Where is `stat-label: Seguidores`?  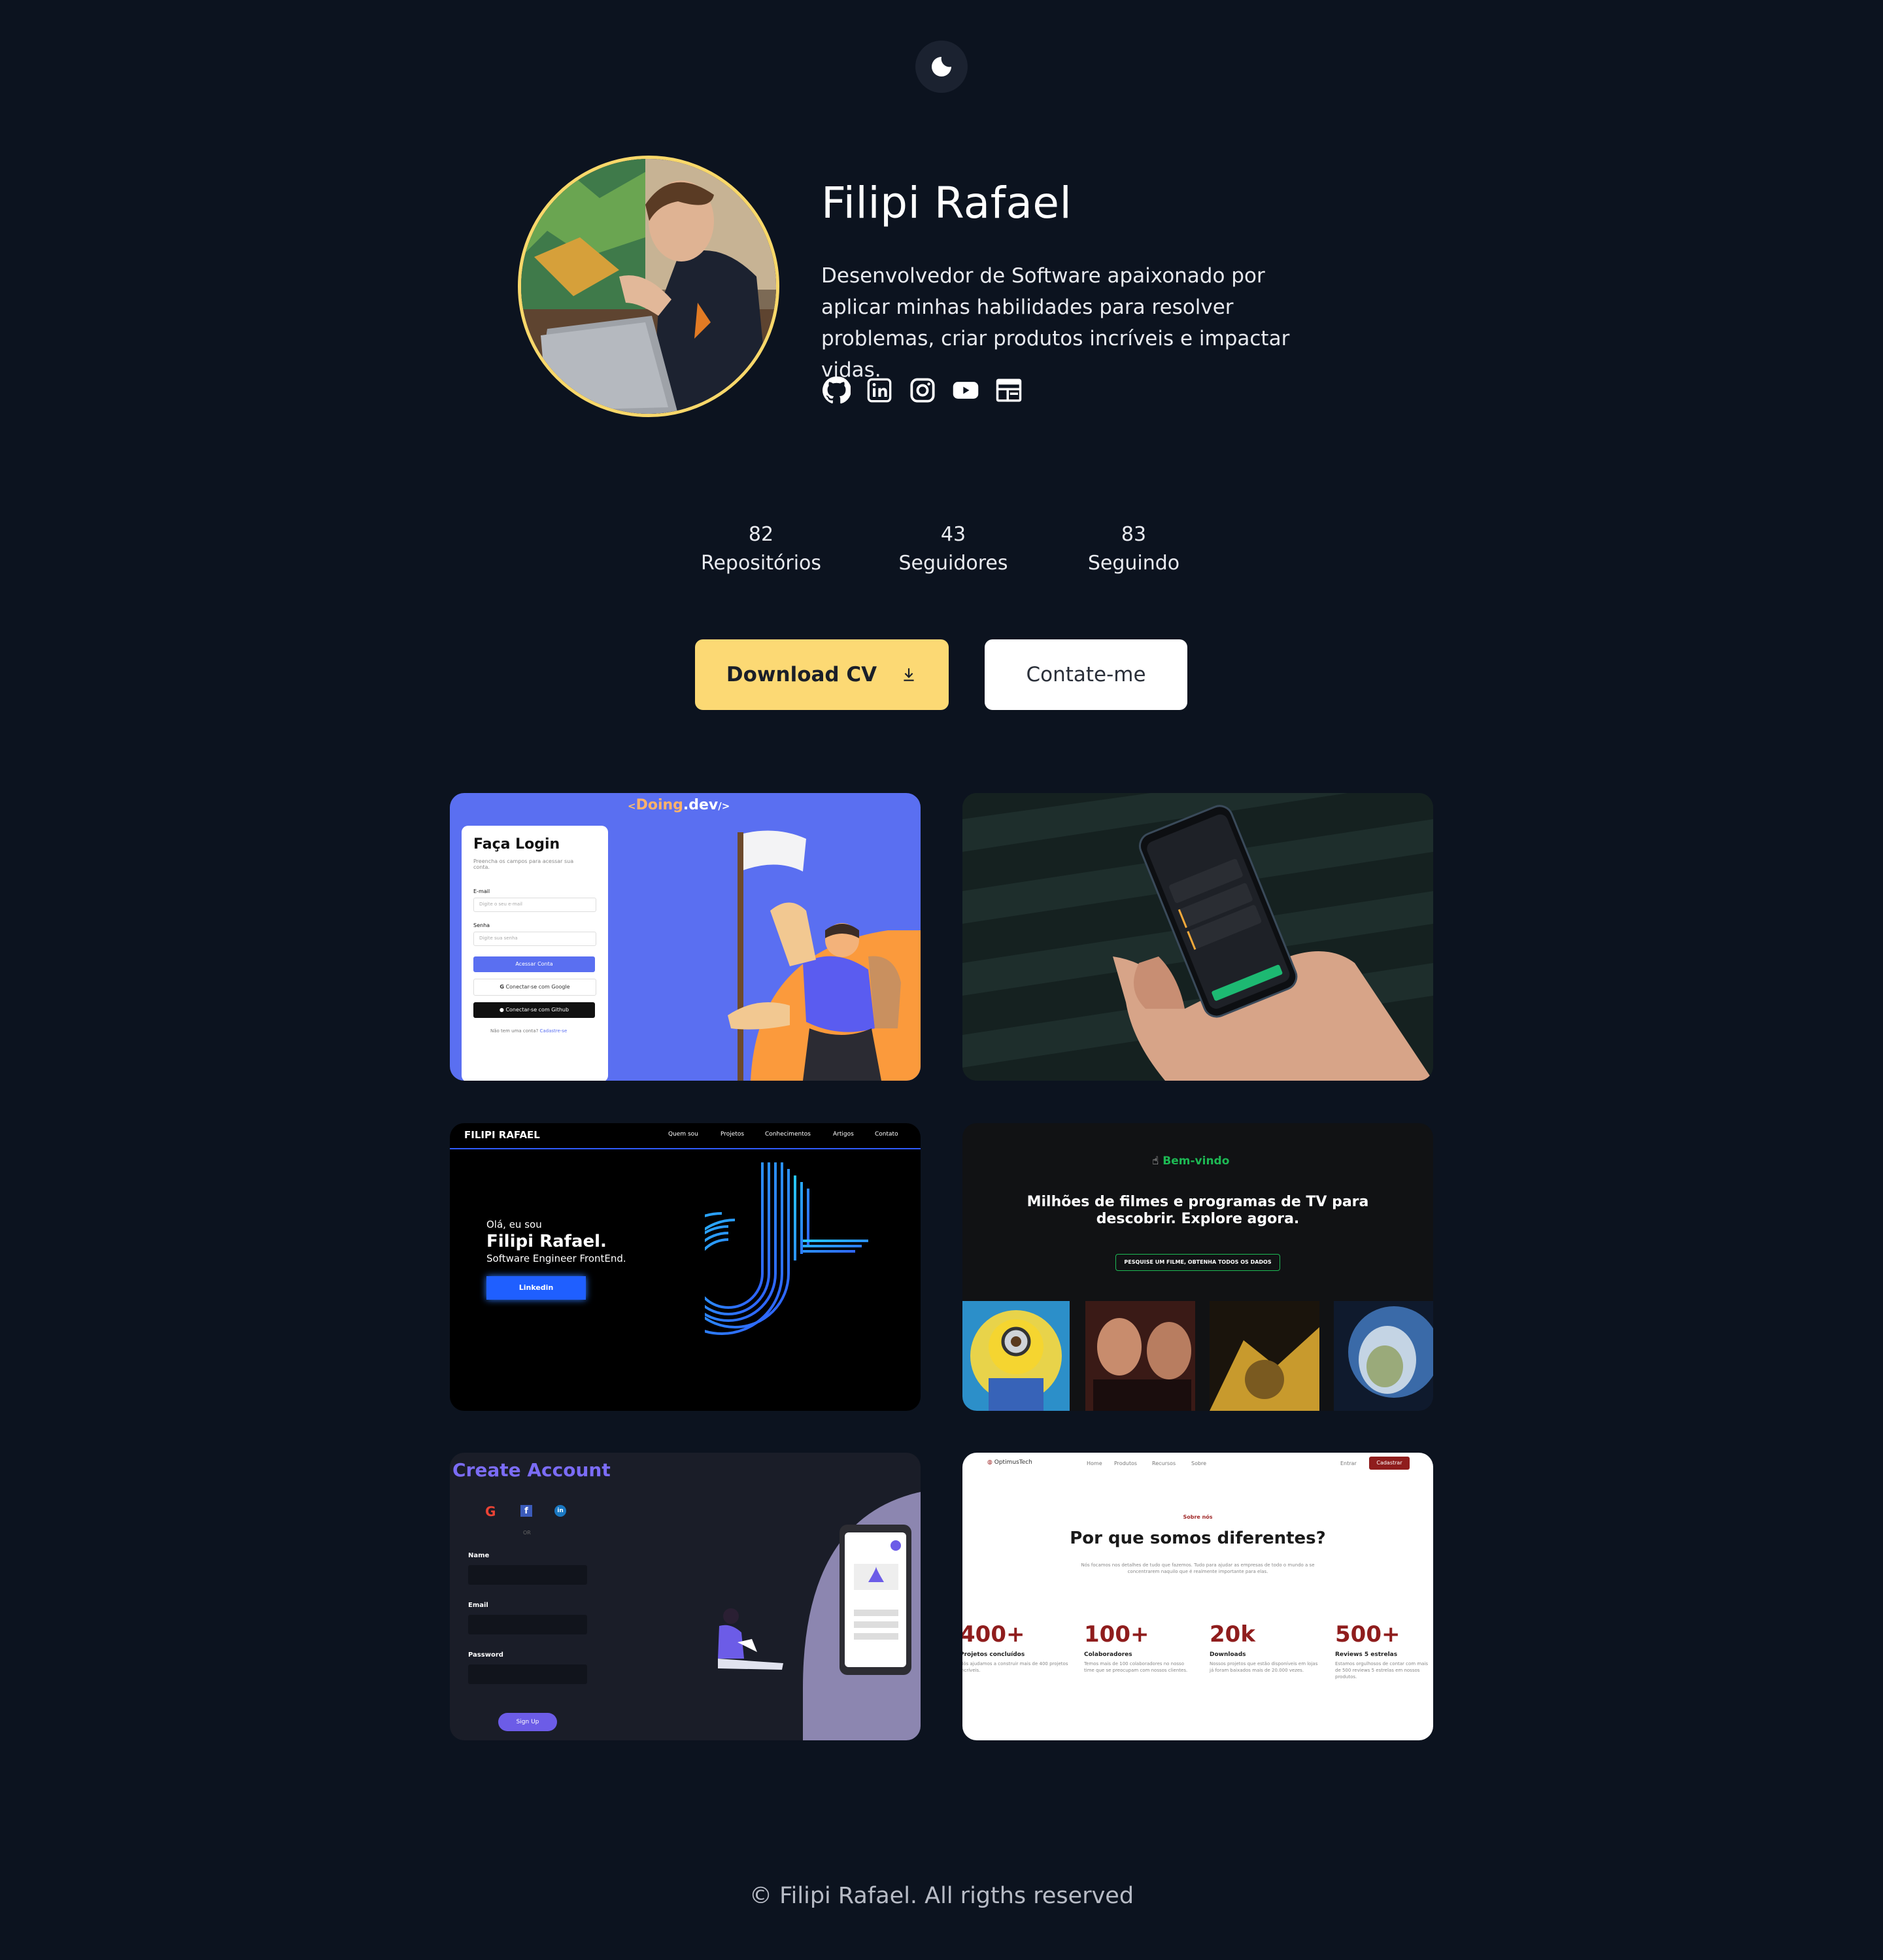
stat-label: Seguidores is located at coordinates (953, 563).